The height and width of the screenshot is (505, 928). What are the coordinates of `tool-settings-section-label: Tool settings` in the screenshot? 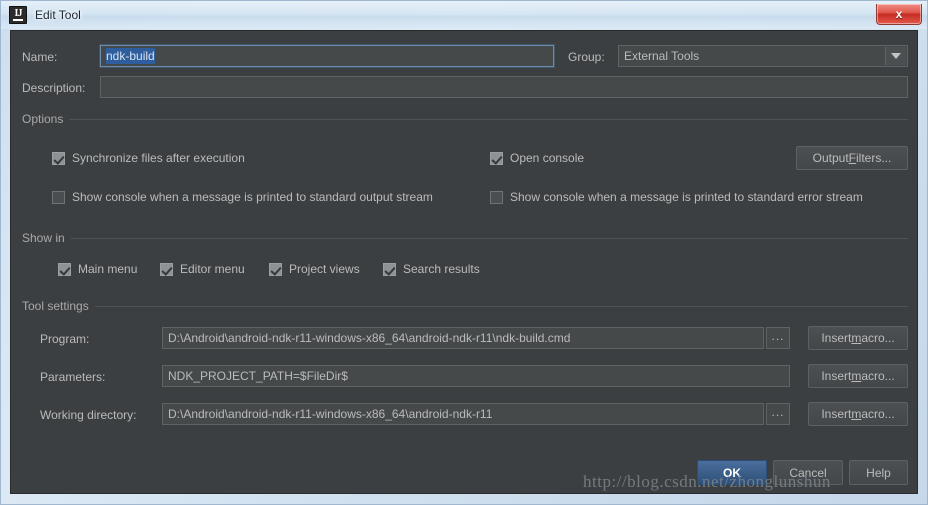 It's located at (55, 306).